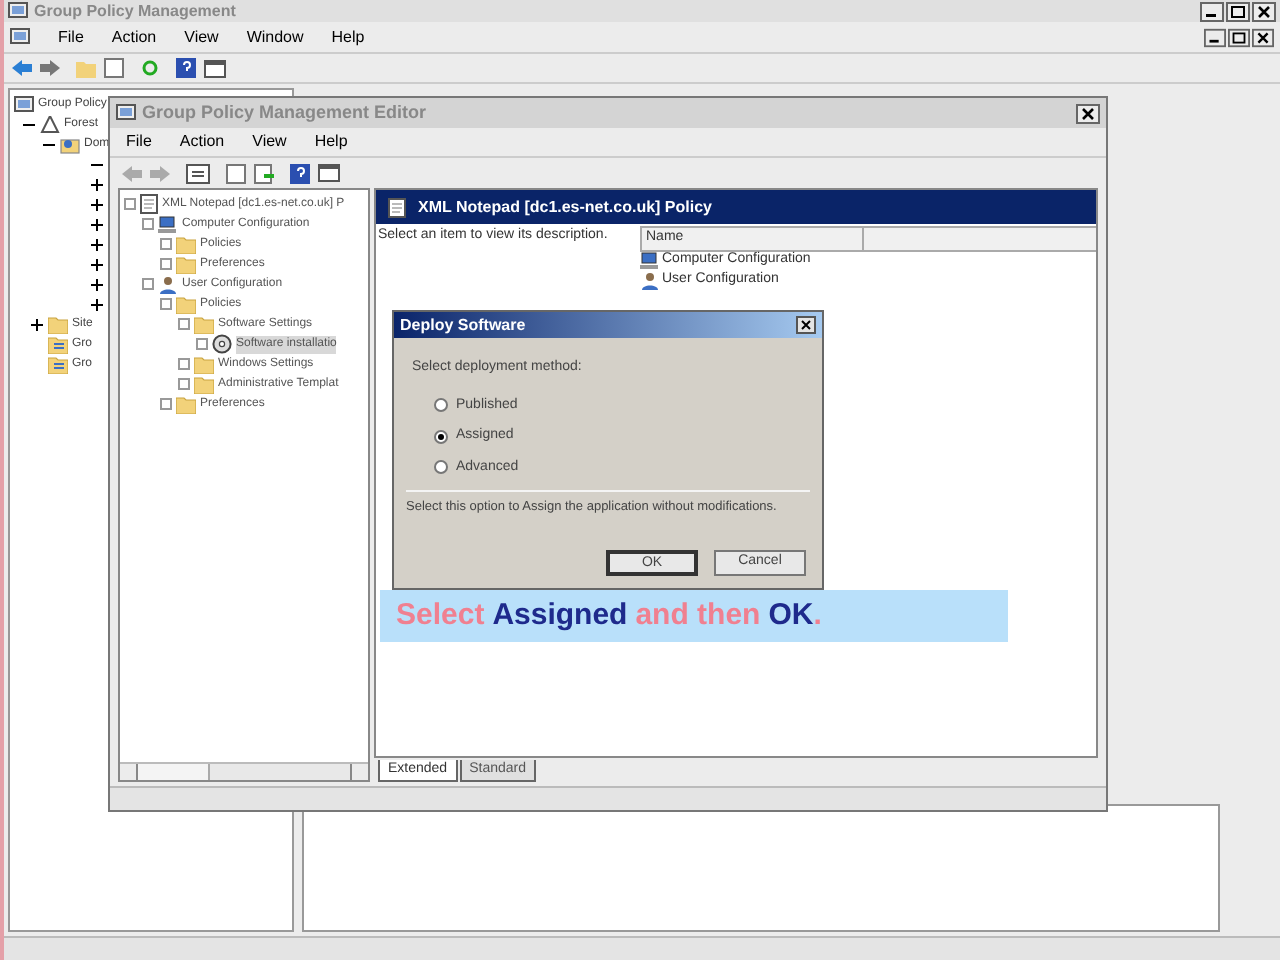 The height and width of the screenshot is (960, 1280). Describe the element at coordinates (791, 615) in the screenshot. I see `highlighted-word: OK` at that location.